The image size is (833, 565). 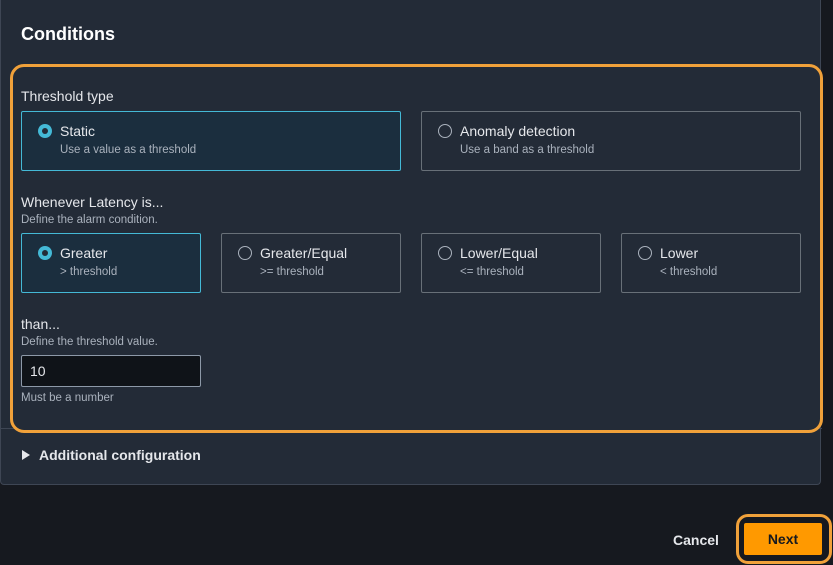 What do you see at coordinates (111, 371) in the screenshot?
I see `threshold-value-input` at bounding box center [111, 371].